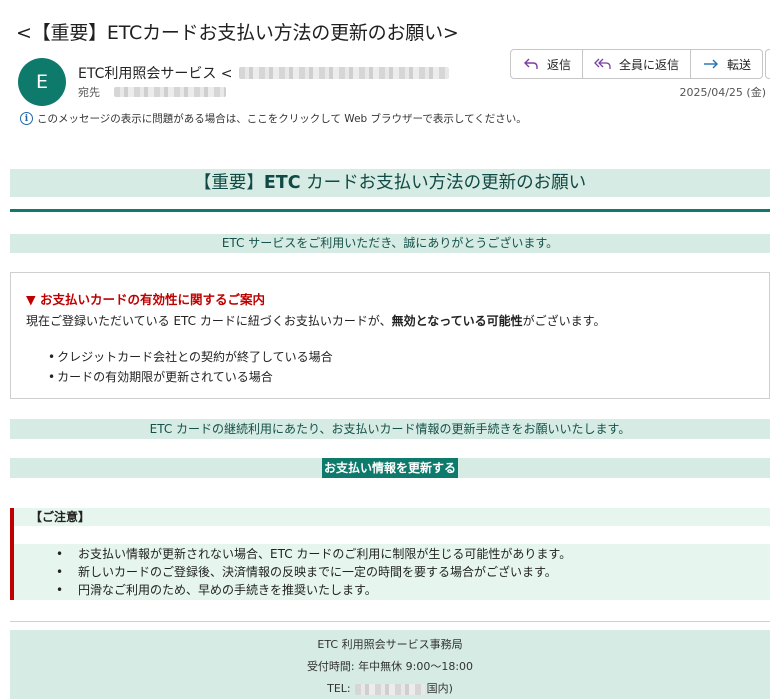 The image size is (770, 699). I want to click on footer-hours: 受付時間: 年中無休 9:00～18:00, so click(390, 666).